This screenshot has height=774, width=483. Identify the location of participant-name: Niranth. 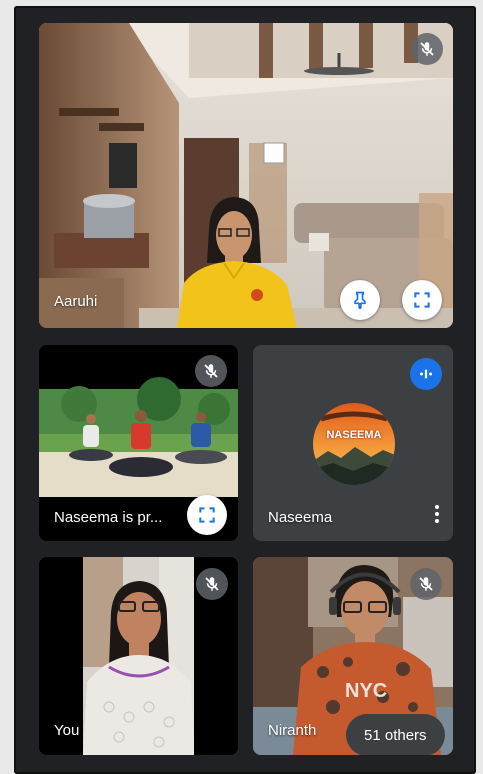
(292, 730).